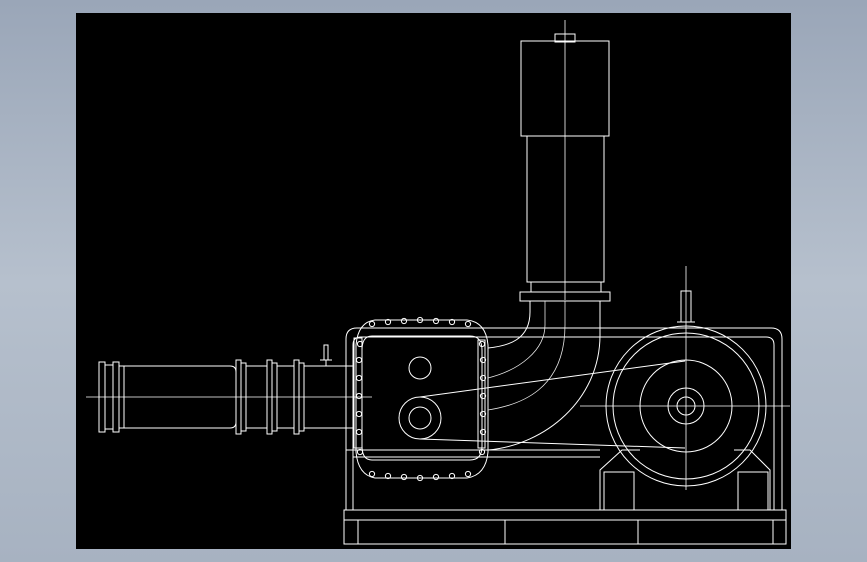  I want to click on rotor-upper, so click(420, 368).